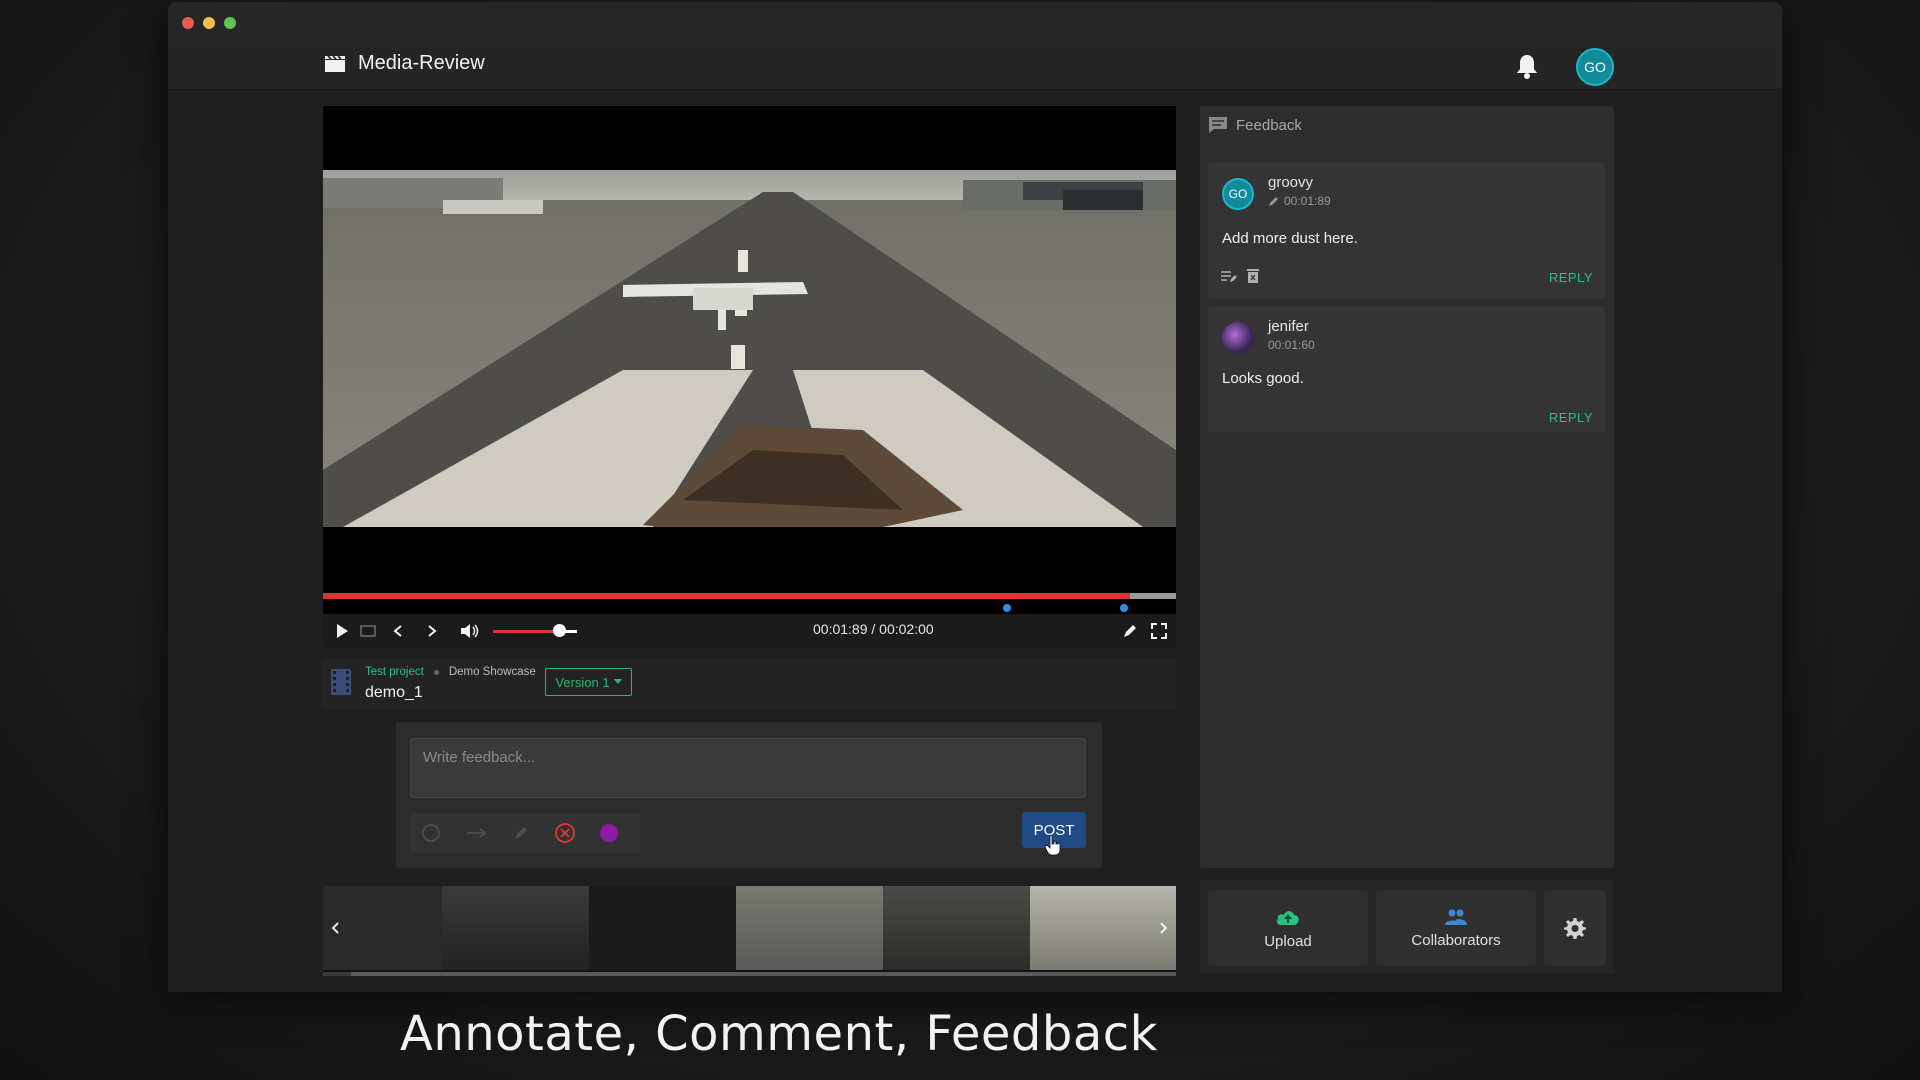 The width and height of the screenshot is (1920, 1080). What do you see at coordinates (1291, 182) in the screenshot?
I see `comment-author: groovy` at bounding box center [1291, 182].